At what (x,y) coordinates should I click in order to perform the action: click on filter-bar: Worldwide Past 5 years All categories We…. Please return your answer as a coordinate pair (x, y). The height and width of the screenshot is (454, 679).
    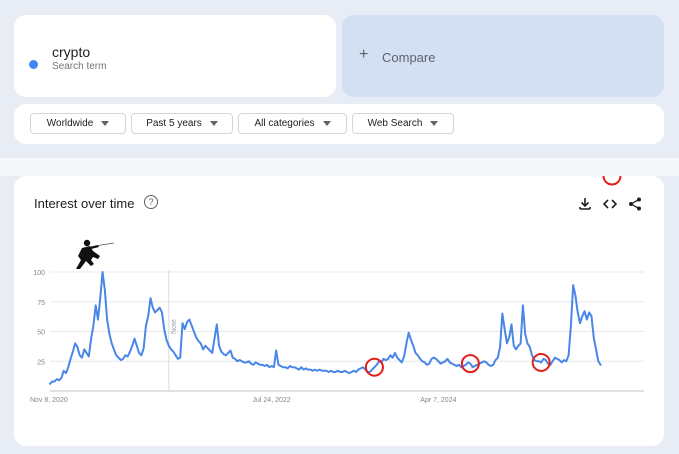
    Looking at the image, I should click on (339, 124).